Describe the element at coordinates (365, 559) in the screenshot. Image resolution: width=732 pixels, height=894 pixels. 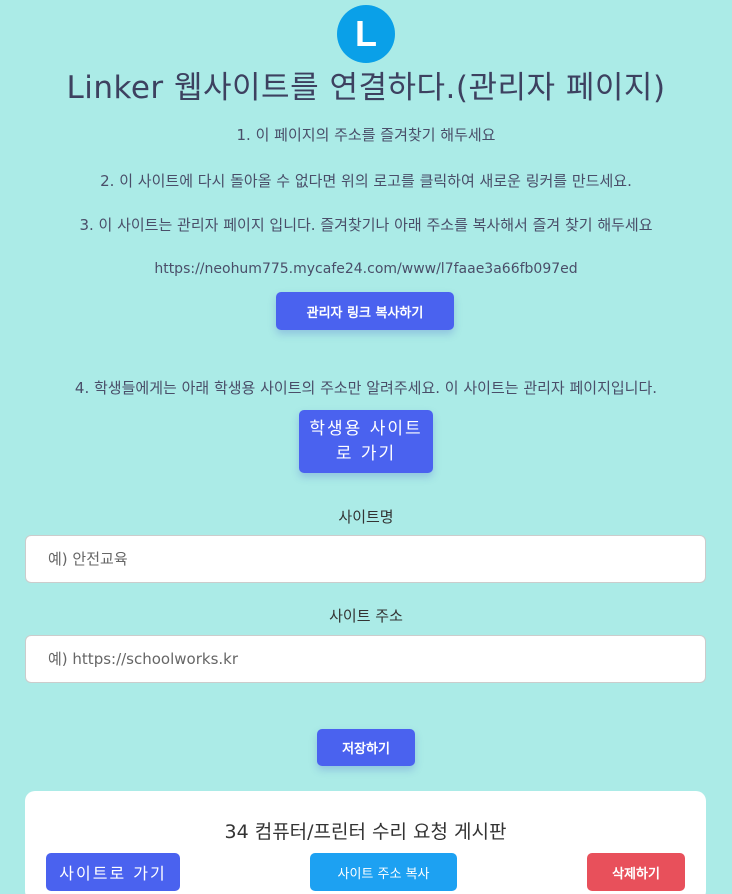
I see `site-name-input` at that location.